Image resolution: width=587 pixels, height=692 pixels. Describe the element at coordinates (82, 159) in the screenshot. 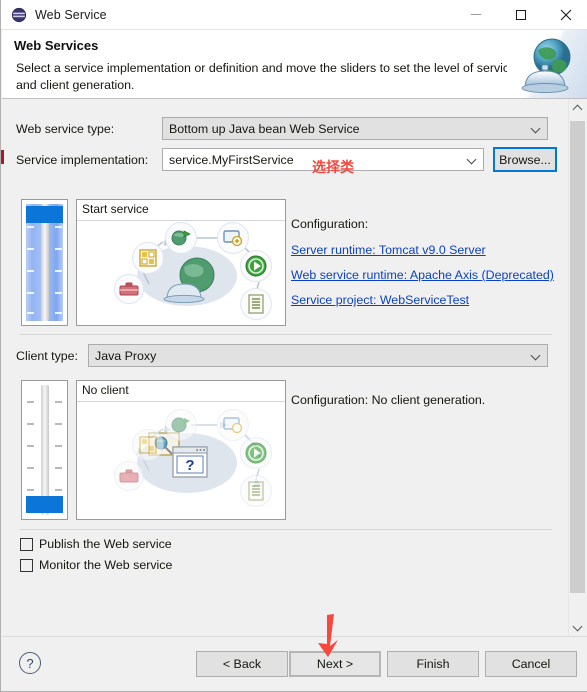

I see `service-impl-label: Service implementation:` at that location.